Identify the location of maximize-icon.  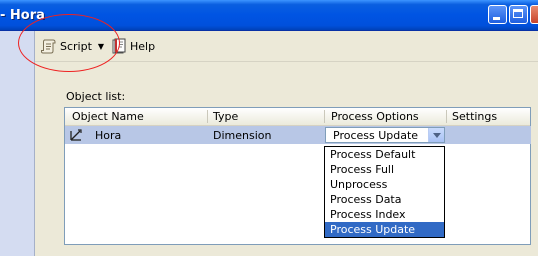
(518, 13).